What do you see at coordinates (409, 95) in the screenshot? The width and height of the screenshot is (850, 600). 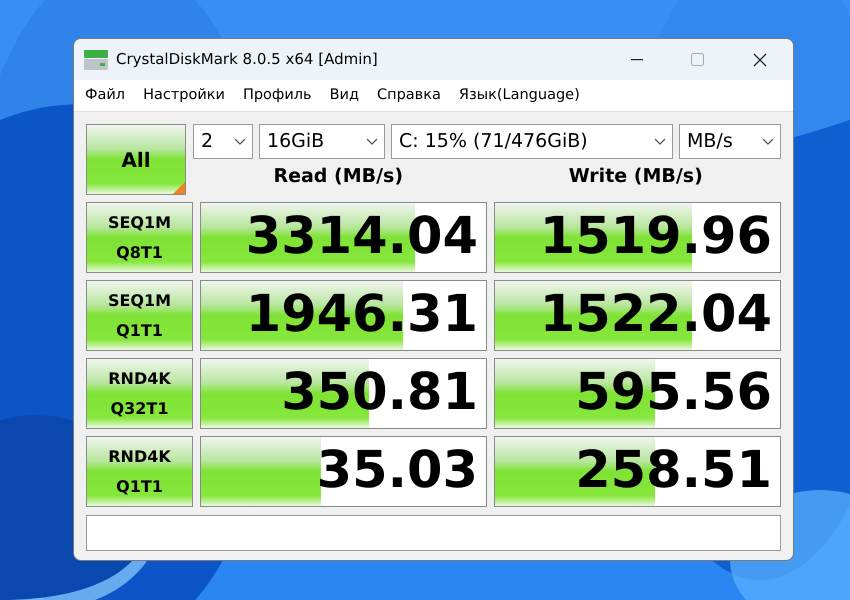 I see `menu-item: Справка` at bounding box center [409, 95].